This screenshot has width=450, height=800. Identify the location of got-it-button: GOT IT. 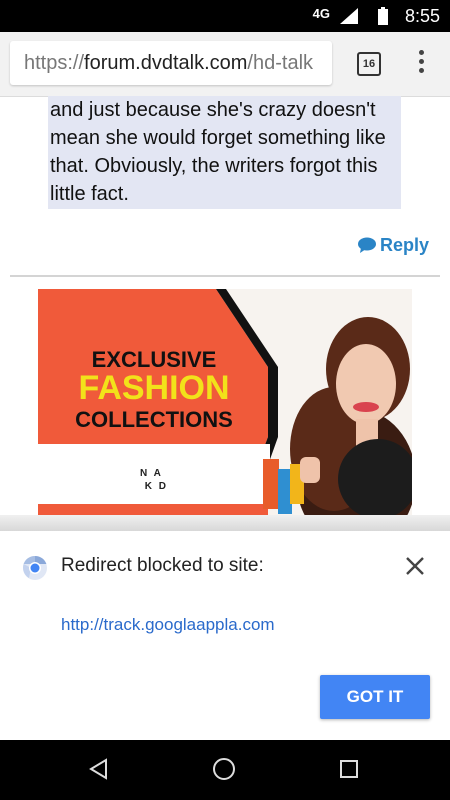
(375, 697).